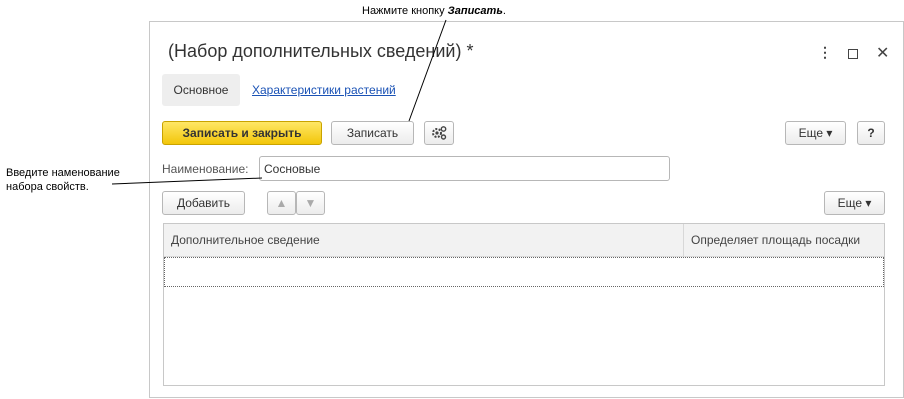  Describe the element at coordinates (882, 53) in the screenshot. I see `close-icon: ✕` at that location.